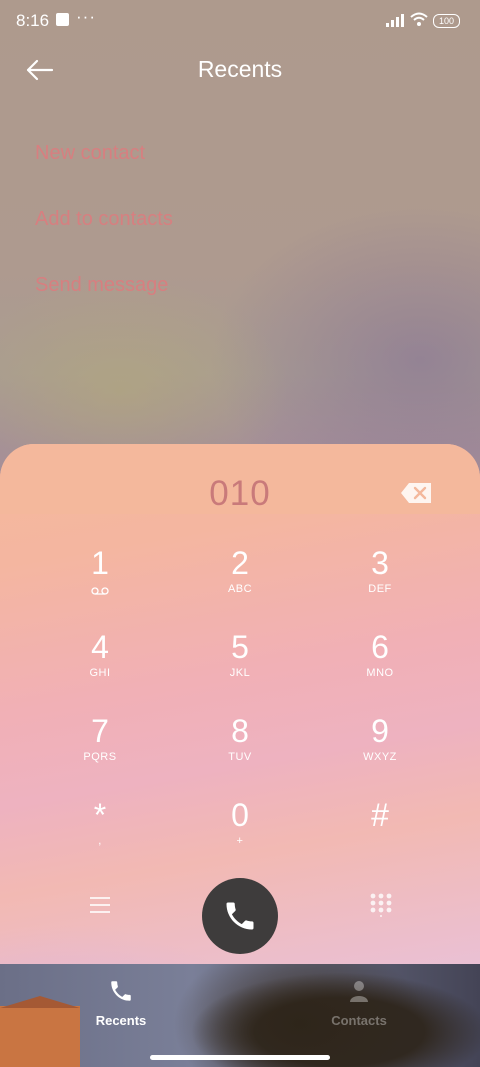 This screenshot has height=1067, width=480. I want to click on tab-contacts: Contacts, so click(359, 1003).